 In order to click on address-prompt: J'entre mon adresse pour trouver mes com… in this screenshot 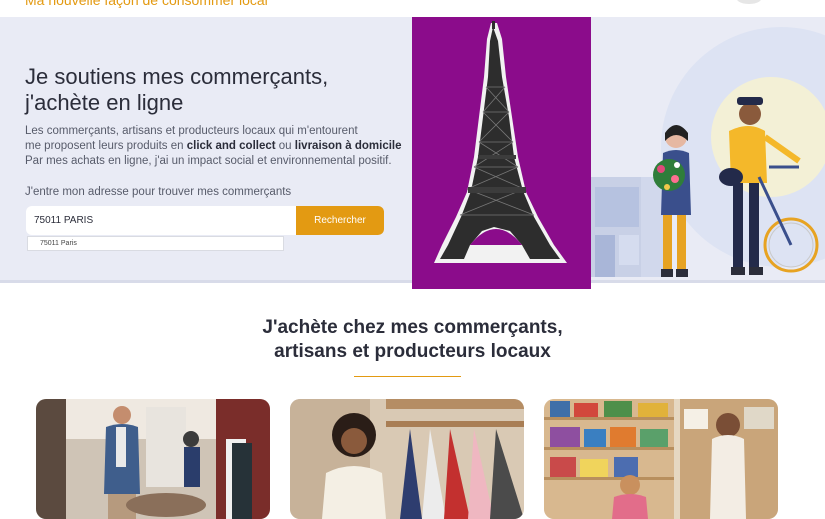, I will do `click(158, 192)`.